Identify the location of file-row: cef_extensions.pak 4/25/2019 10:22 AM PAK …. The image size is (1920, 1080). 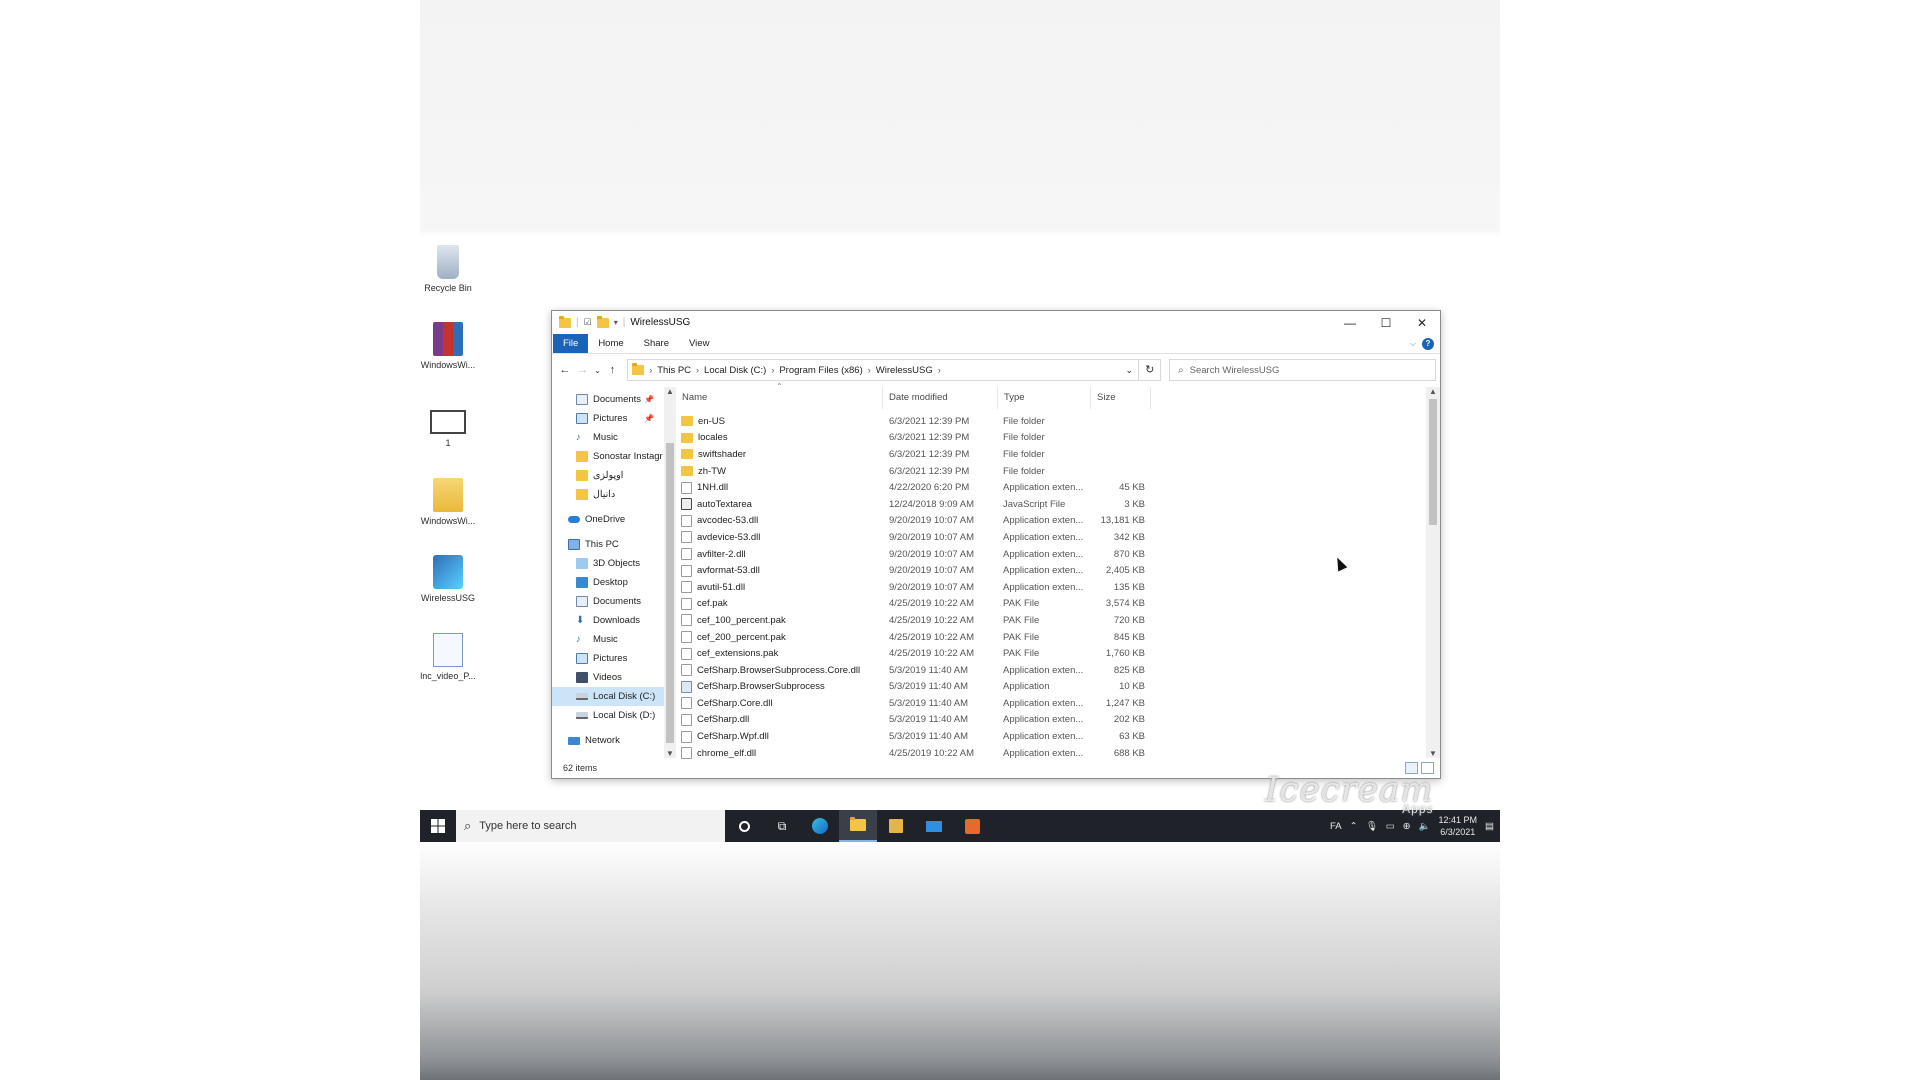
(1058, 653).